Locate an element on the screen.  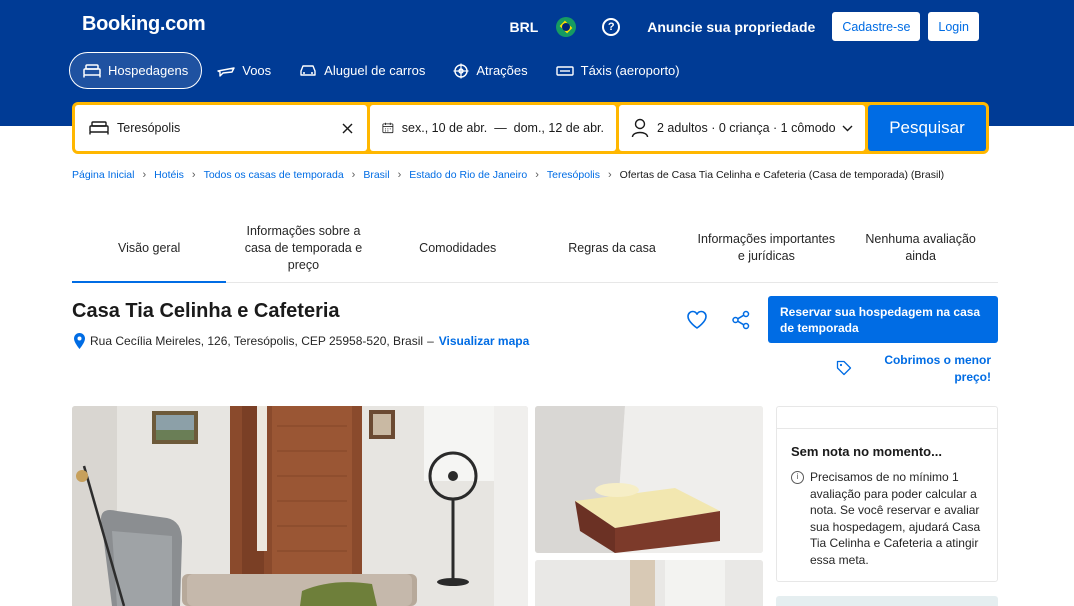
guests-text: 2 adultos · 0 criança · 1 cômodo is located at coordinates (746, 128).